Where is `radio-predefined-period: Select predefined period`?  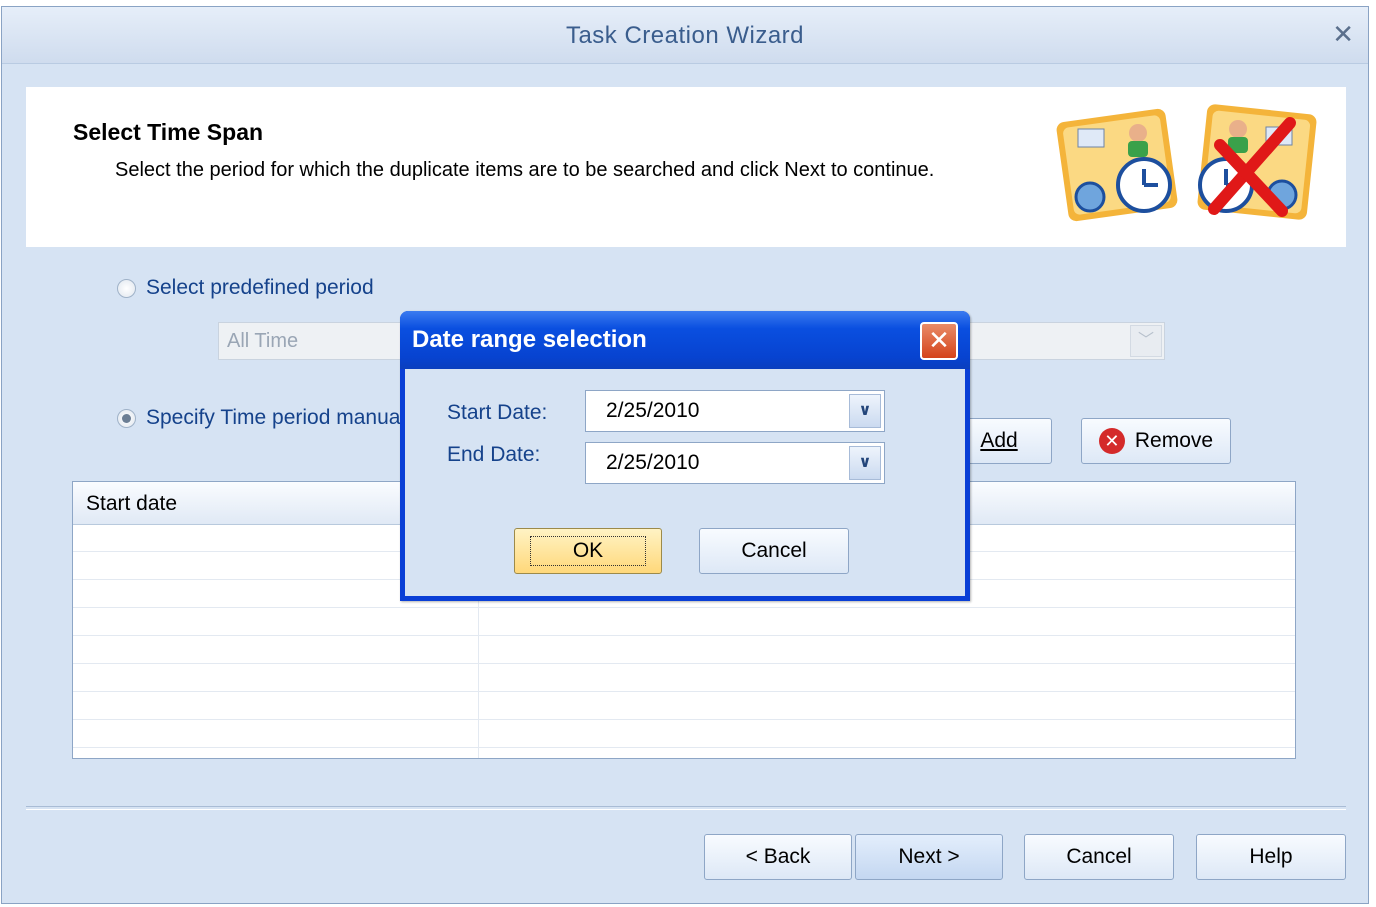
radio-predefined-period: Select predefined period is located at coordinates (245, 288).